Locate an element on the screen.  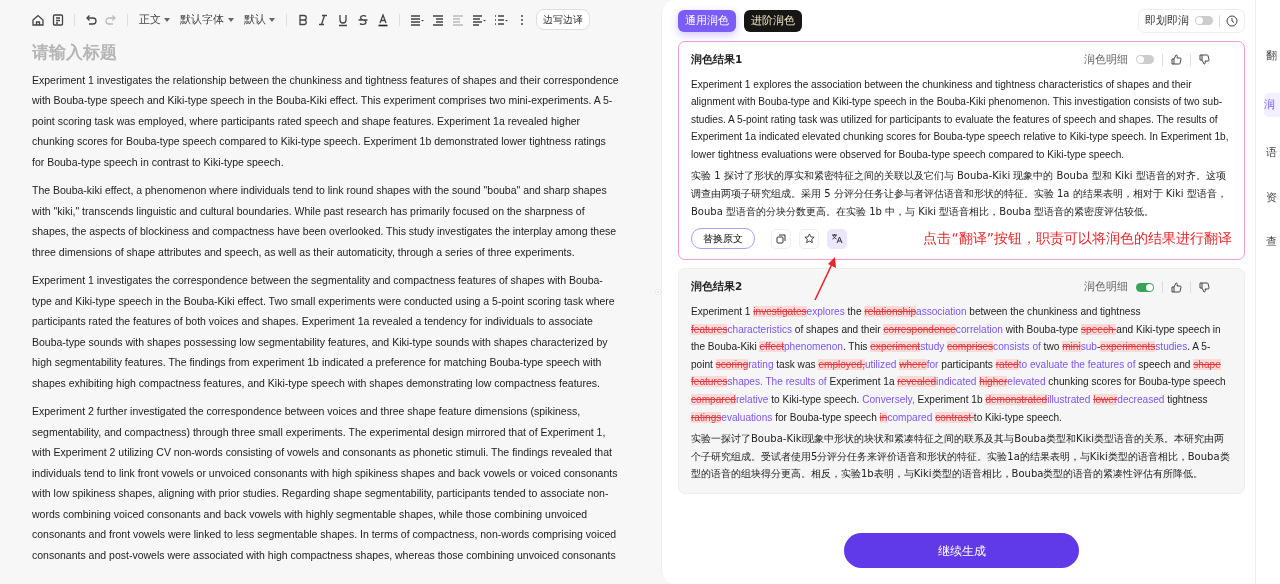
side-tab: 资 is located at coordinates (1273, 197).